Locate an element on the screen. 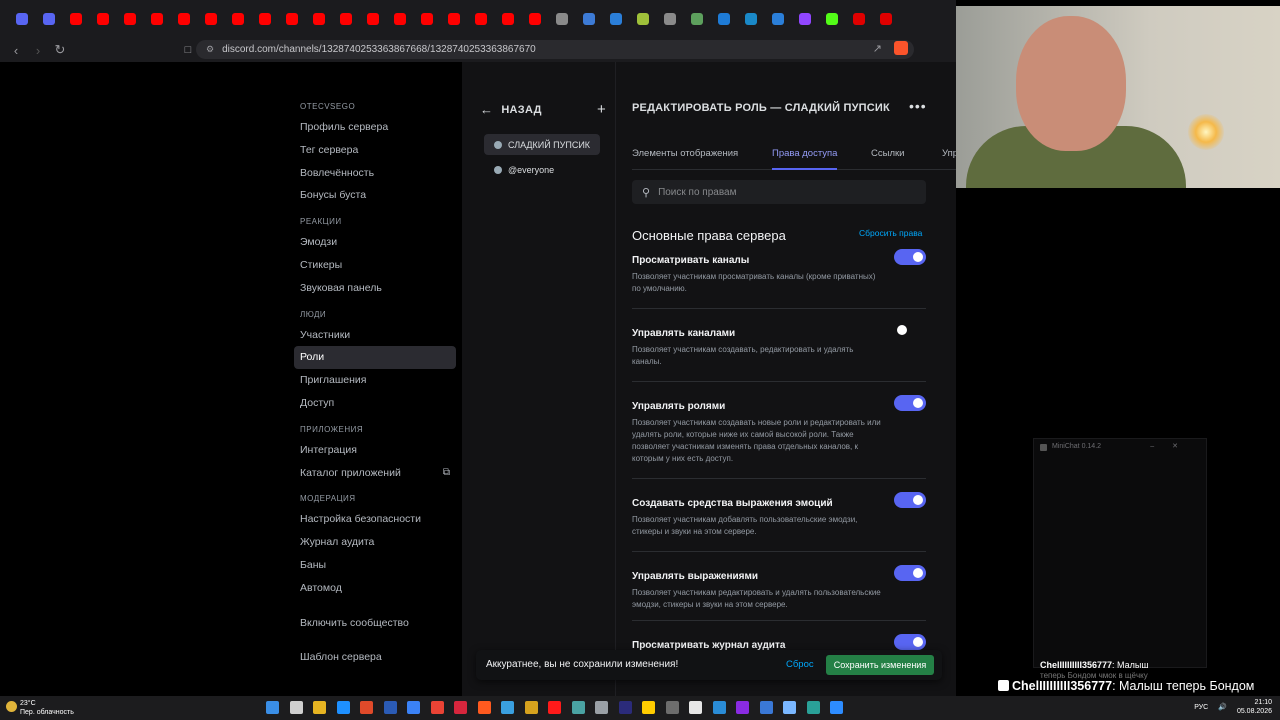 Image resolution: width=1280 pixels, height=720 pixels. tab-manage: Упр is located at coordinates (949, 159).